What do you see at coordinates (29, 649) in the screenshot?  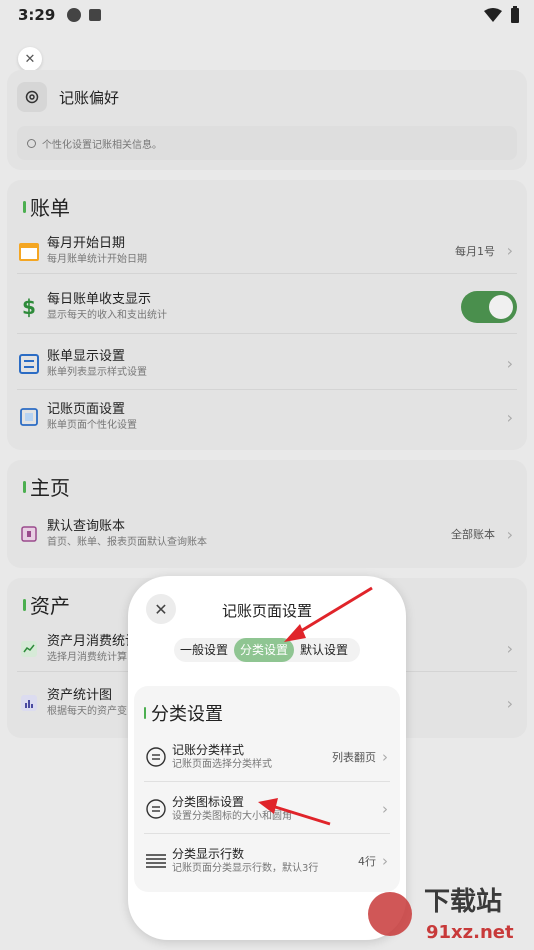 I see `trend-icon` at bounding box center [29, 649].